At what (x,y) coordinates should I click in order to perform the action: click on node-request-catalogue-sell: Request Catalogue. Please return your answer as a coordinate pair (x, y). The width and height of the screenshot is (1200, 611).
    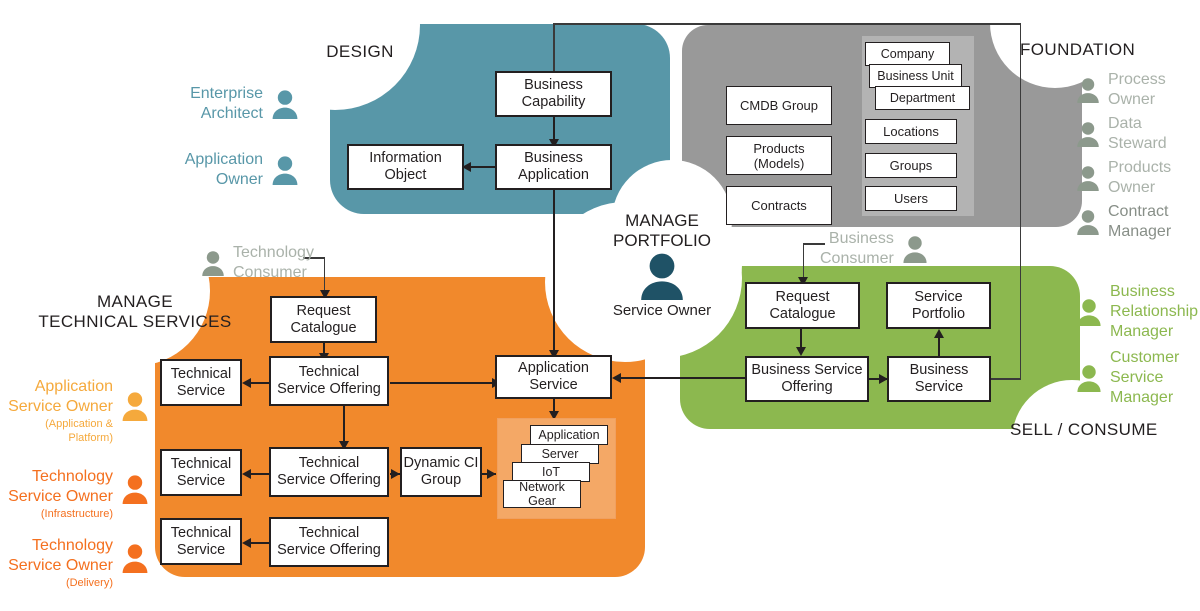
    Looking at the image, I should click on (802, 305).